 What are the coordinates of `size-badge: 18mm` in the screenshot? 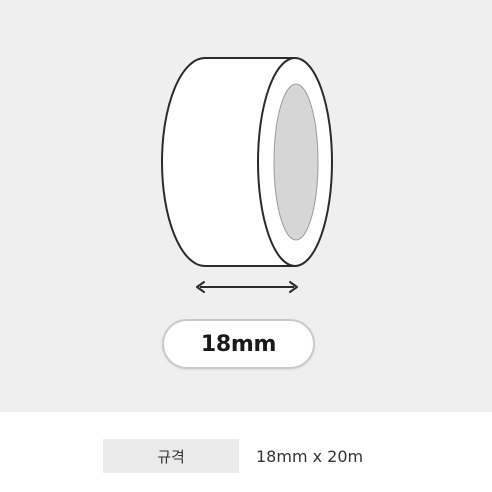 It's located at (238, 344).